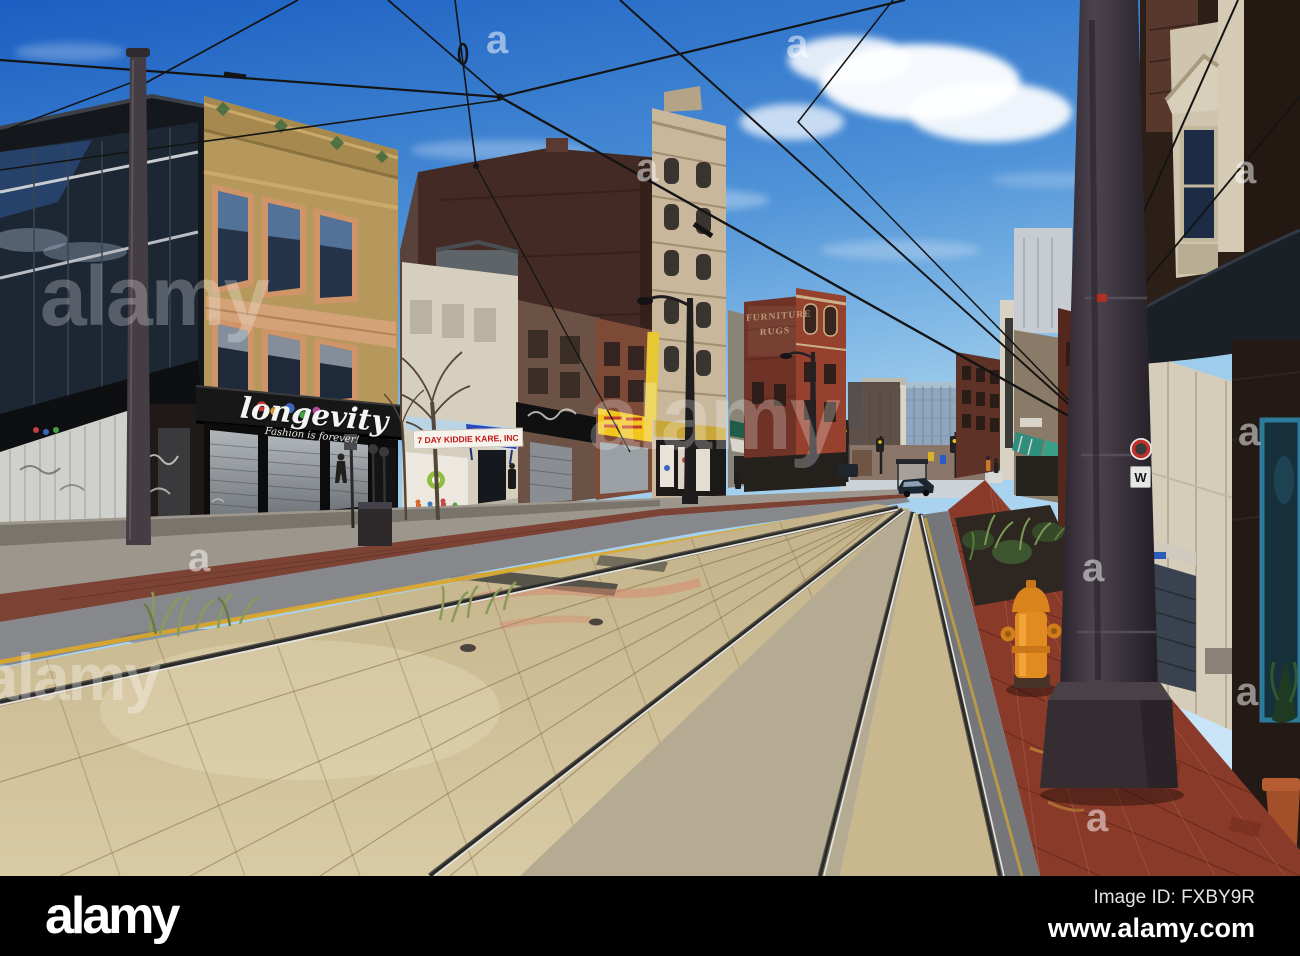 The height and width of the screenshot is (956, 1300). What do you see at coordinates (584, 404) in the screenshot?
I see `rowhouses` at bounding box center [584, 404].